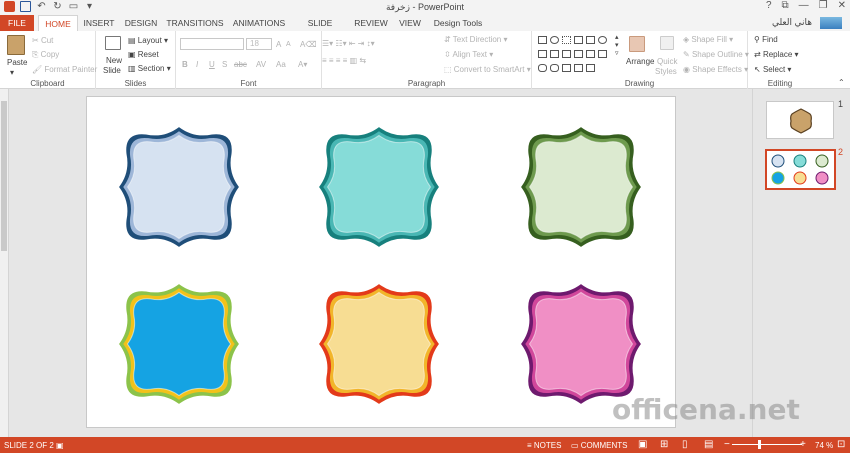  Describe the element at coordinates (590, 40) in the screenshot. I see `rectangle-shape-icon` at that location.